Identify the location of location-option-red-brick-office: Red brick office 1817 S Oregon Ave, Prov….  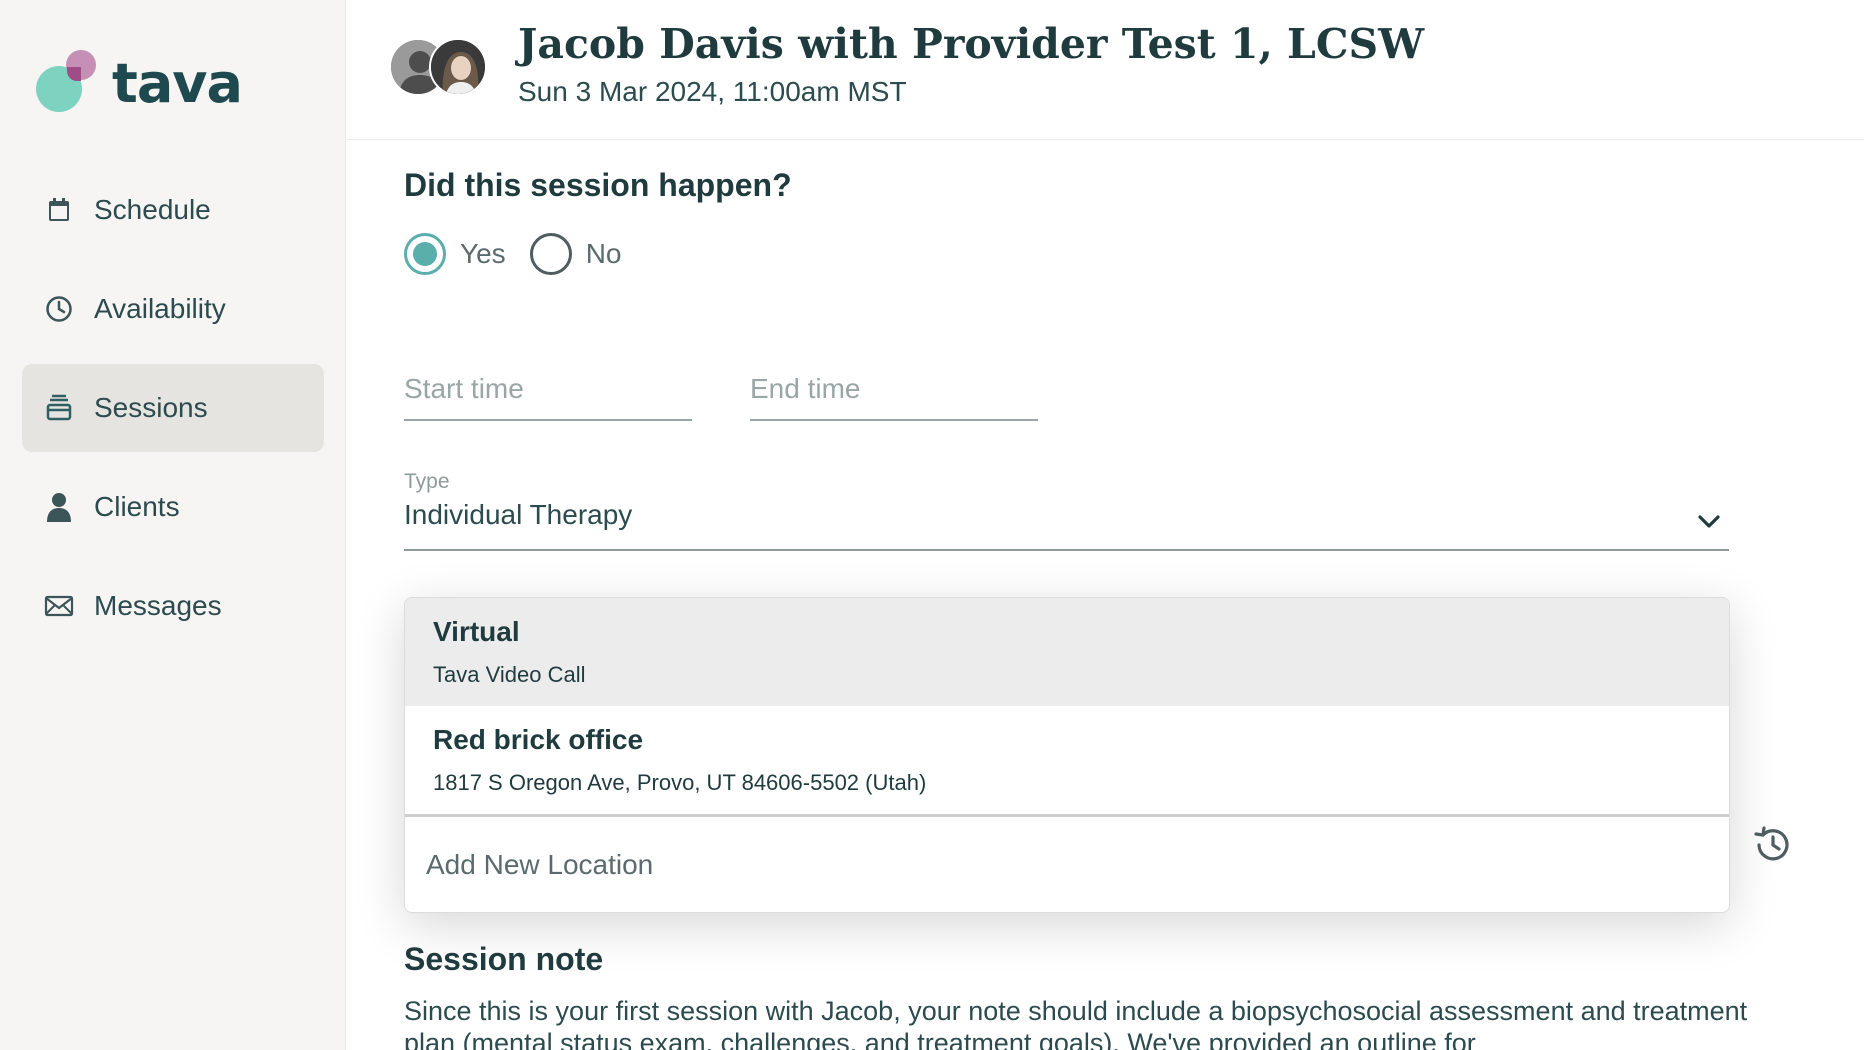
(1067, 760).